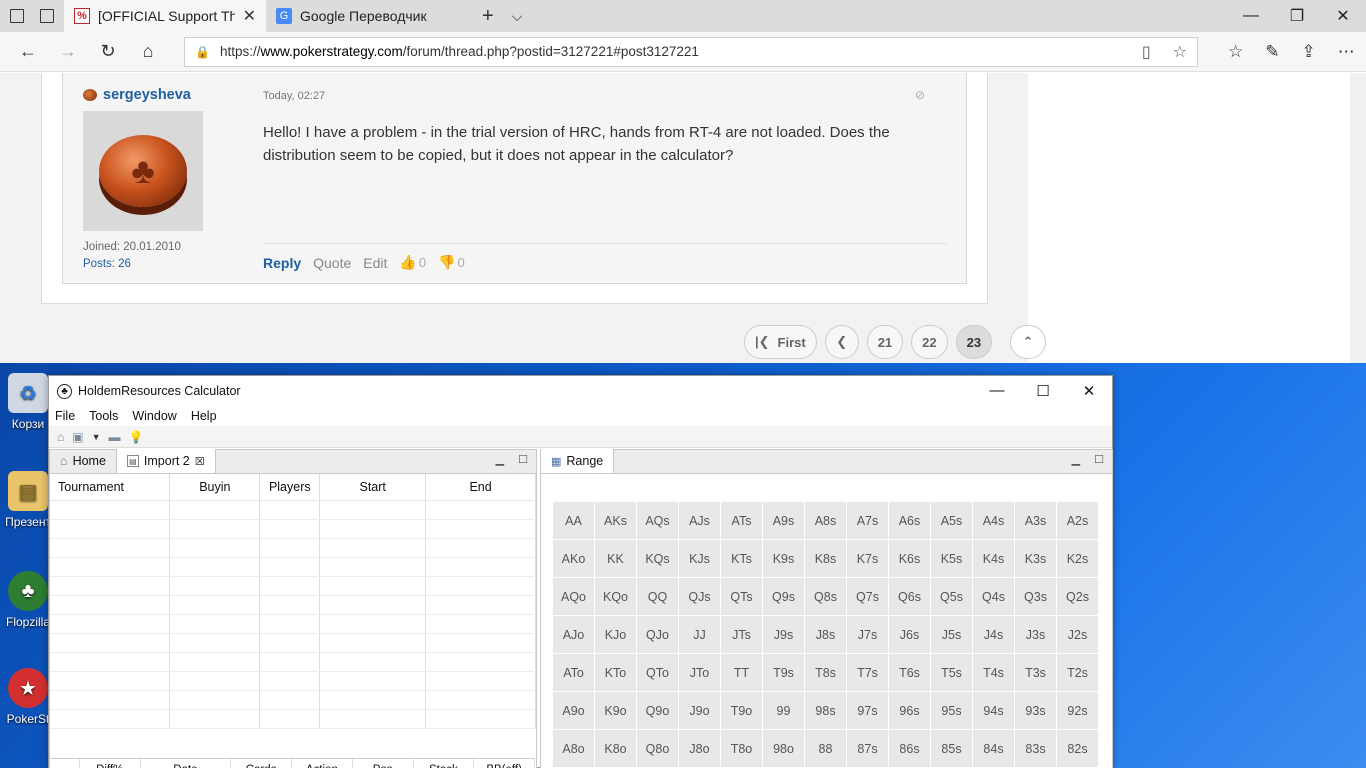 This screenshot has width=1366, height=768. What do you see at coordinates (994, 597) in the screenshot?
I see `range-cell: Q4s` at bounding box center [994, 597].